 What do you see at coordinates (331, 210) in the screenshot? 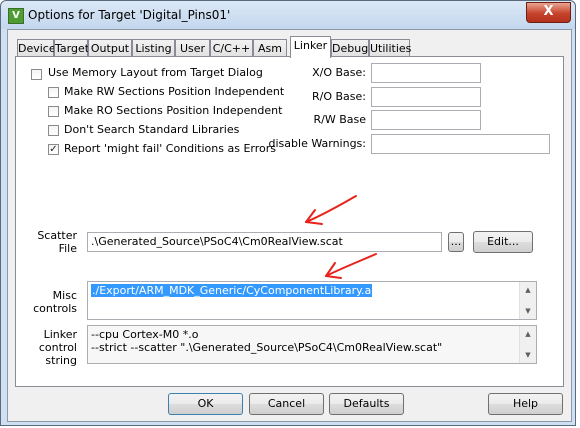
I see `arrow-to-scatter-file` at bounding box center [331, 210].